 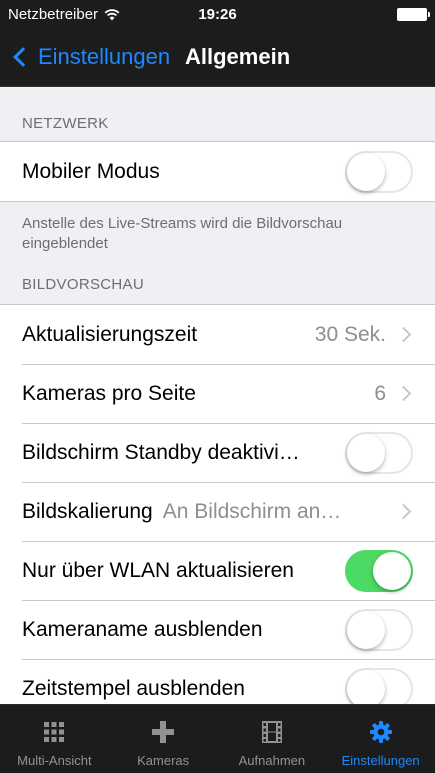 What do you see at coordinates (158, 570) in the screenshot?
I see `row-label: Nur über WLAN aktualisieren` at bounding box center [158, 570].